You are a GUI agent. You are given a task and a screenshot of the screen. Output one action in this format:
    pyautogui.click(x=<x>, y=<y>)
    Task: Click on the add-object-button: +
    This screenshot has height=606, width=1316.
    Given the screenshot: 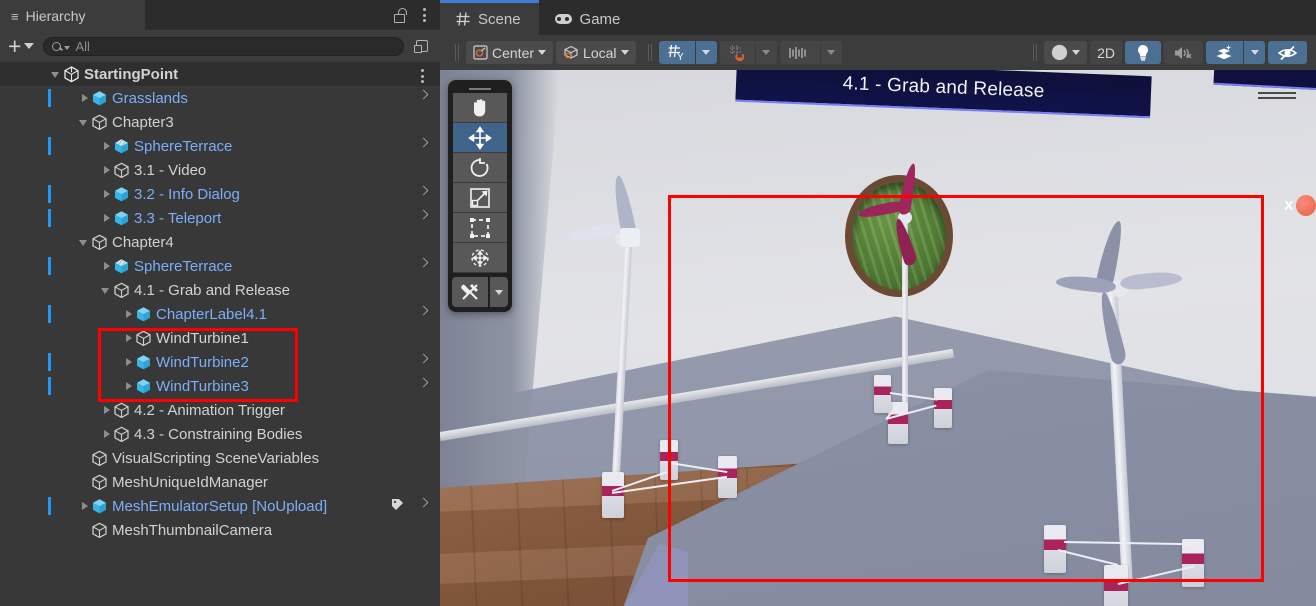 What is the action you would take?
    pyautogui.click(x=21, y=46)
    